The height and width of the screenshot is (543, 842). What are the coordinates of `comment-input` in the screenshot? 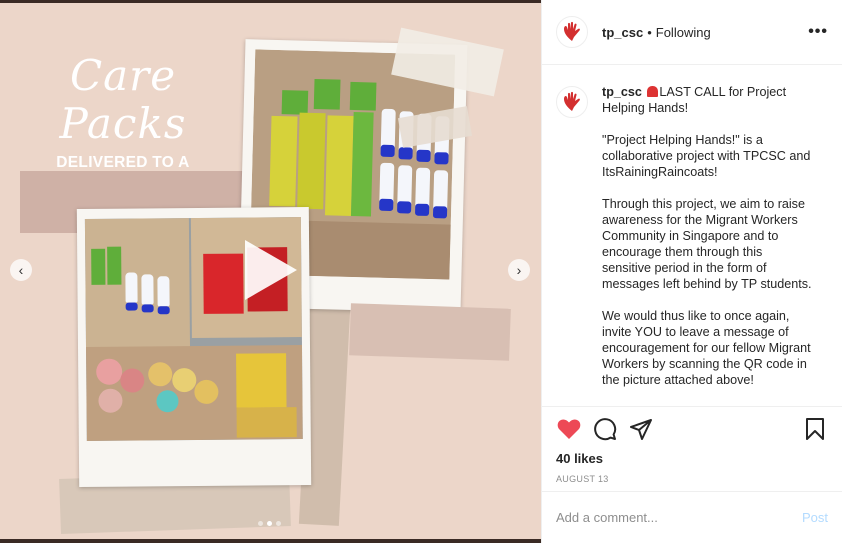 It's located at (666, 517).